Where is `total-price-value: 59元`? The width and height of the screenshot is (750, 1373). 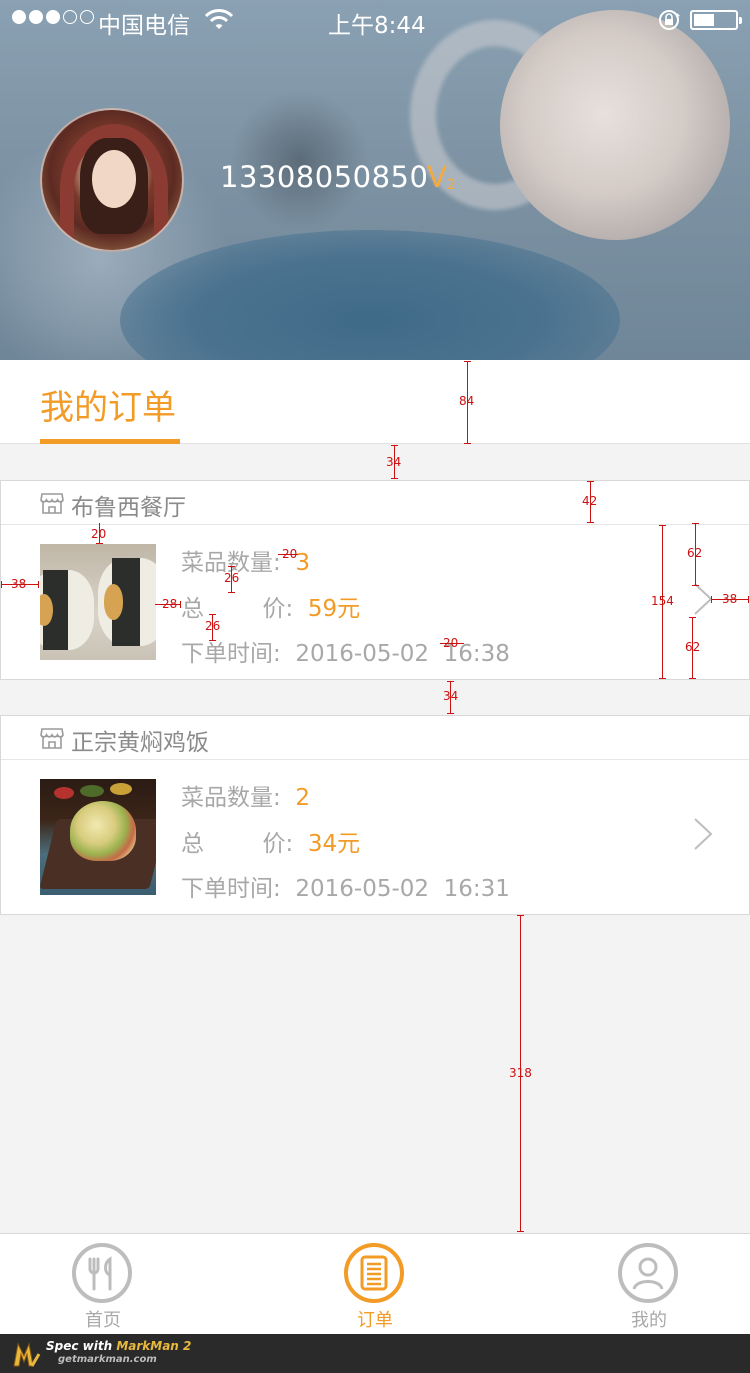 total-price-value: 59元 is located at coordinates (334, 609).